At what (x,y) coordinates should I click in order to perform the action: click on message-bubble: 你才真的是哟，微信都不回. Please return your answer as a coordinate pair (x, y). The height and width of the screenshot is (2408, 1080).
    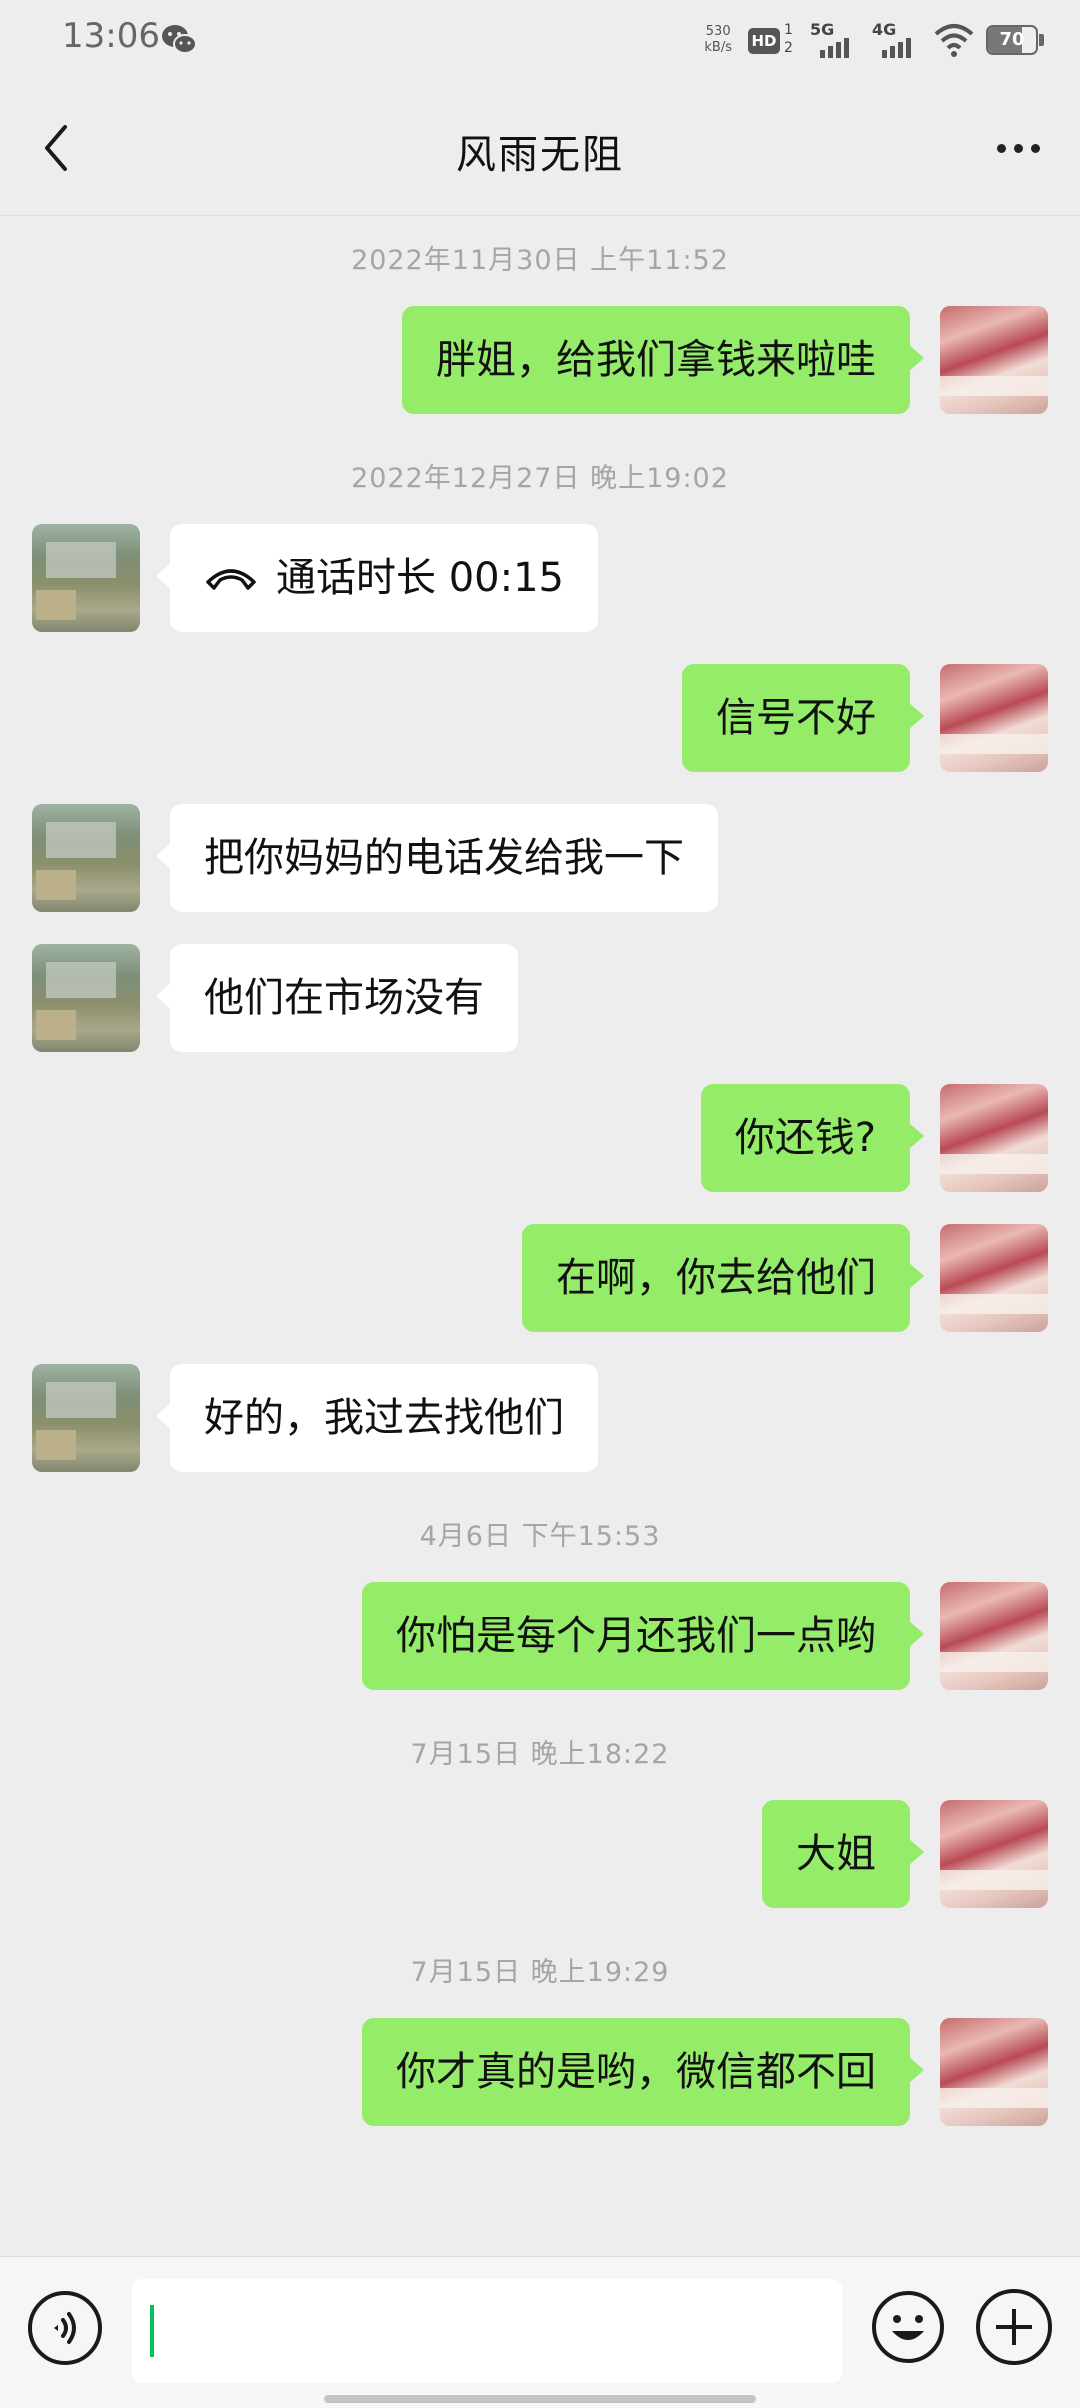
    Looking at the image, I should click on (643, 2072).